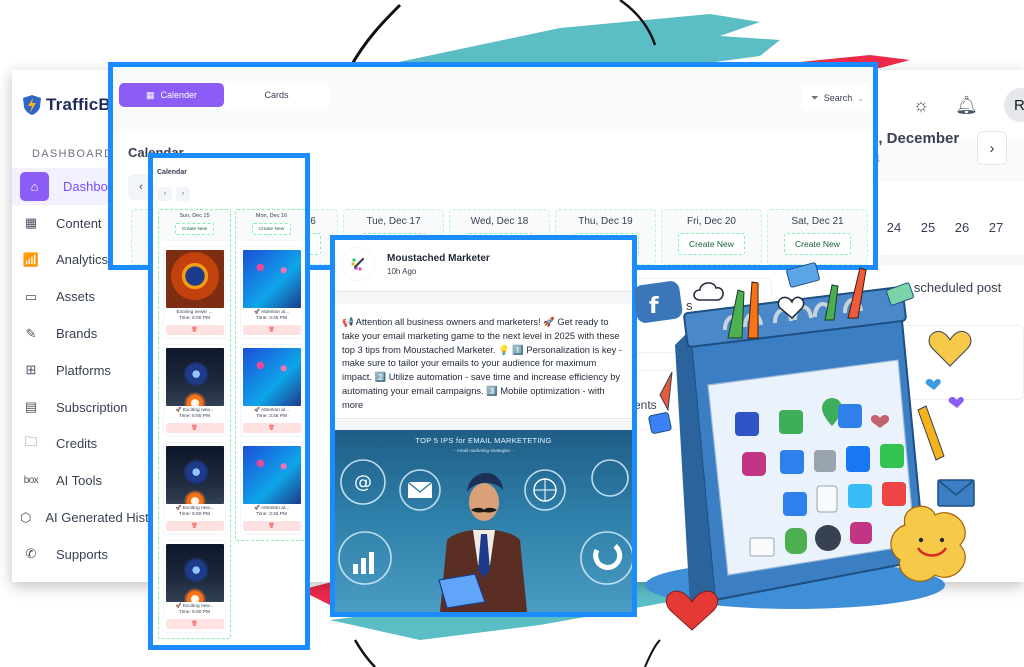  Describe the element at coordinates (82, 480) in the screenshot. I see `sidebar-item-ai-tools: box AI Tools` at that location.